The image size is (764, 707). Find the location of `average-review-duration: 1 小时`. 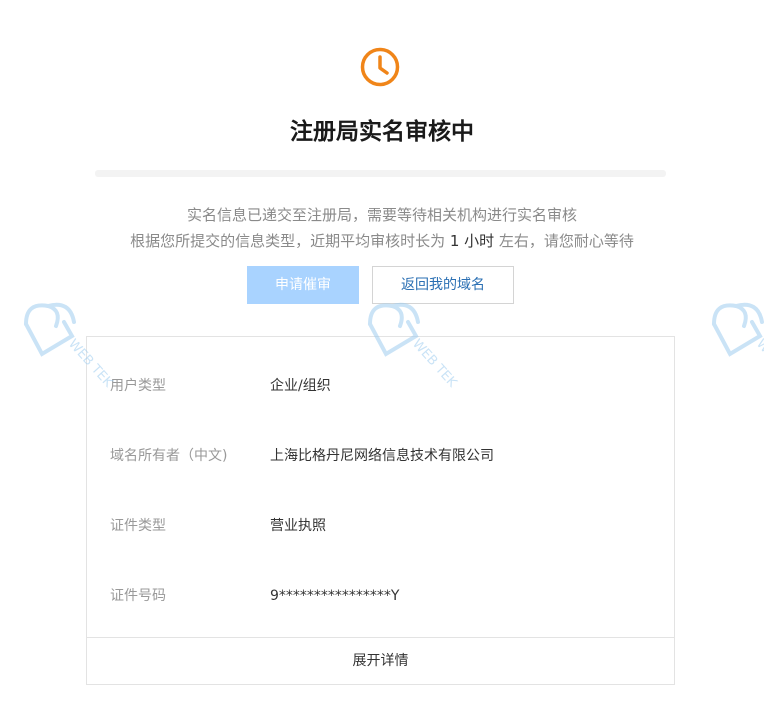

average-review-duration: 1 小时 is located at coordinates (472, 241).